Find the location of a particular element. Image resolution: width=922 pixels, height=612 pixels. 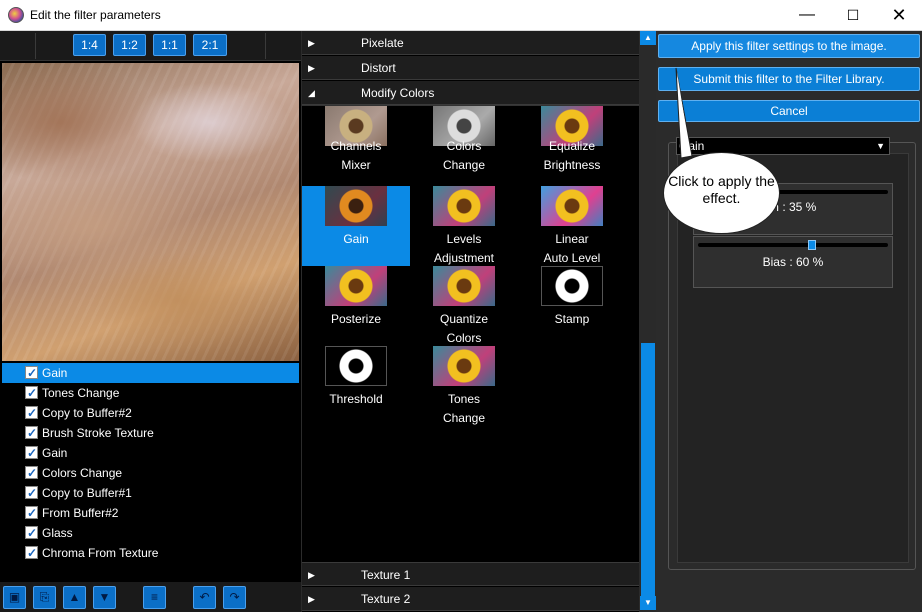

cancel-button: Cancel is located at coordinates (789, 111).